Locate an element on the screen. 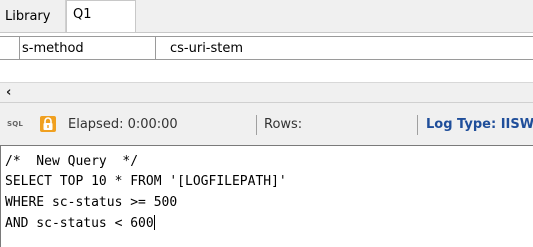  code-line: AND sc-status < 600 is located at coordinates (80, 223).